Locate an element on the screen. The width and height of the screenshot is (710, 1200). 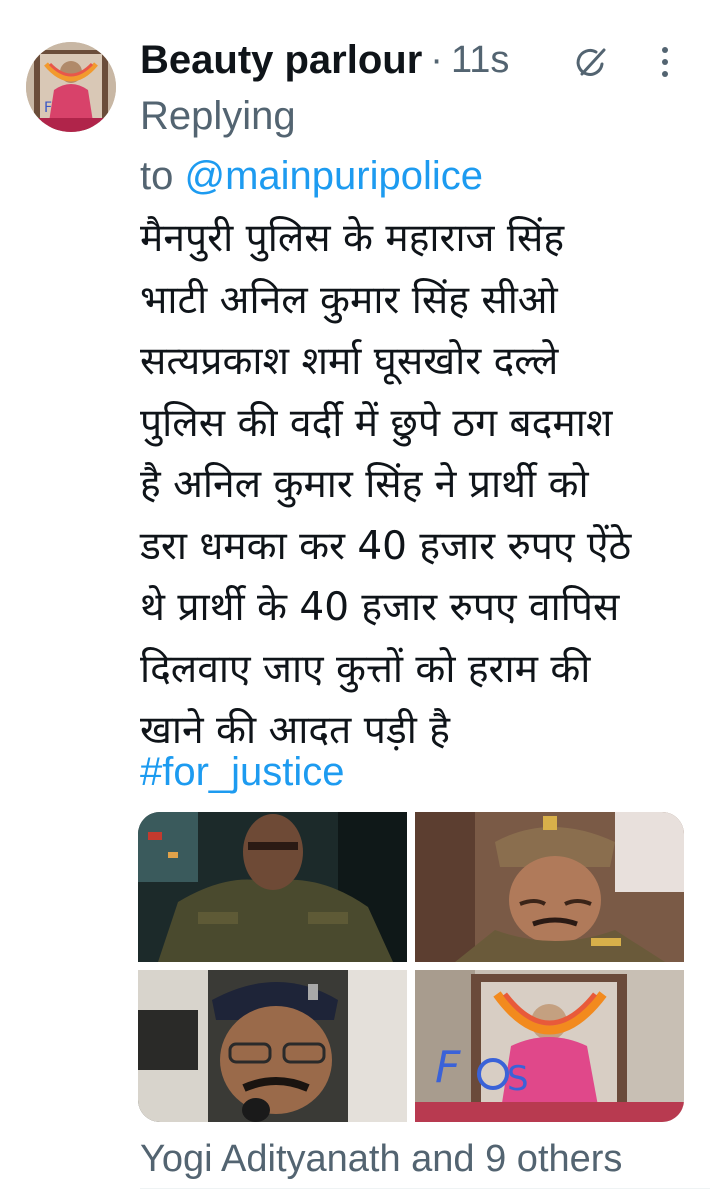
tweet-text-line: सत्यप्रकाश शर्मा घूसखोर दल्ले is located at coordinates (349, 361).